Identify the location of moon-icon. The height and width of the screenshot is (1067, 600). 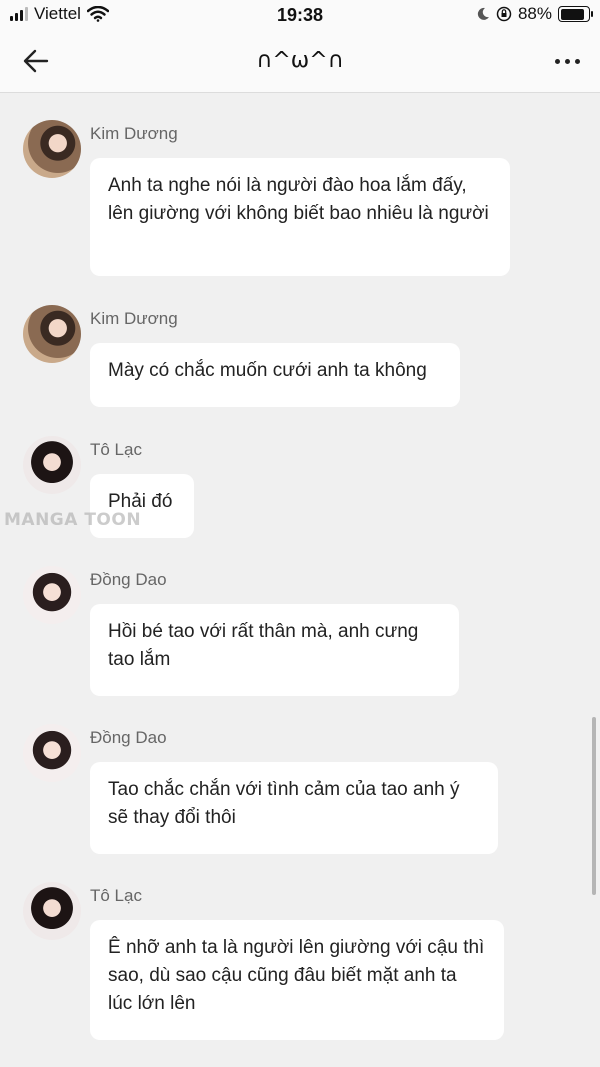
(483, 13).